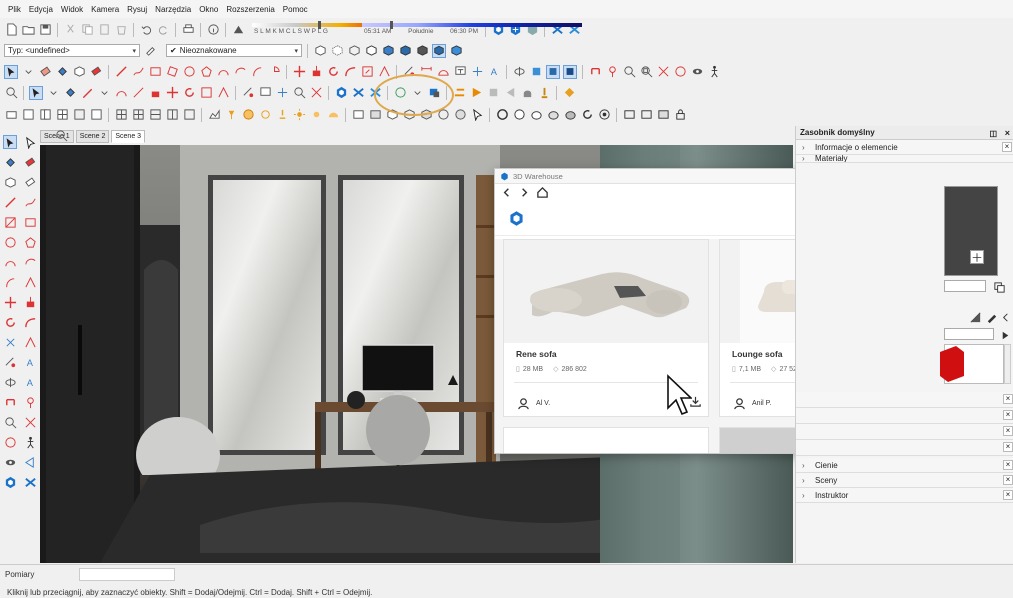 This screenshot has width=1013, height=598. I want to click on save-icon, so click(45, 30).